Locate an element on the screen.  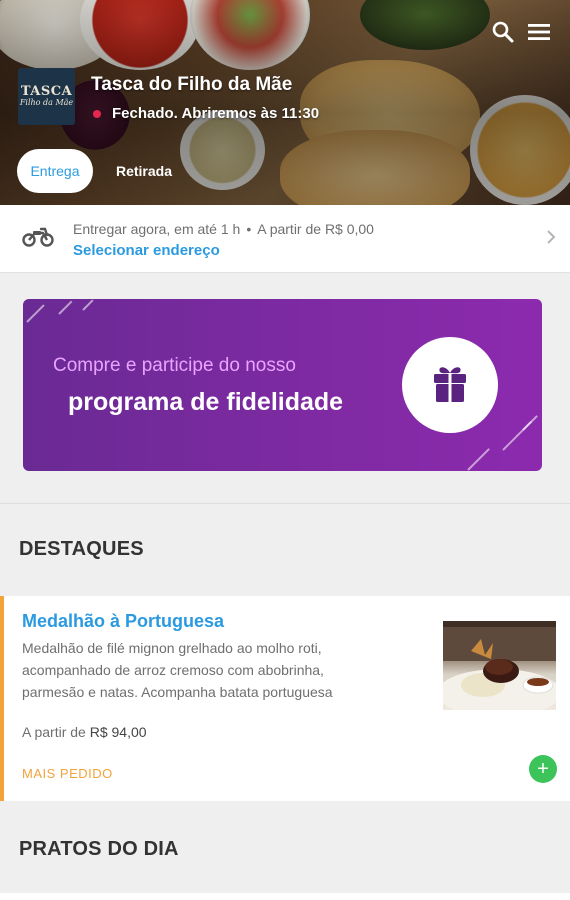
restaurant-logo: TASCA Filho da Mãe is located at coordinates (46, 96).